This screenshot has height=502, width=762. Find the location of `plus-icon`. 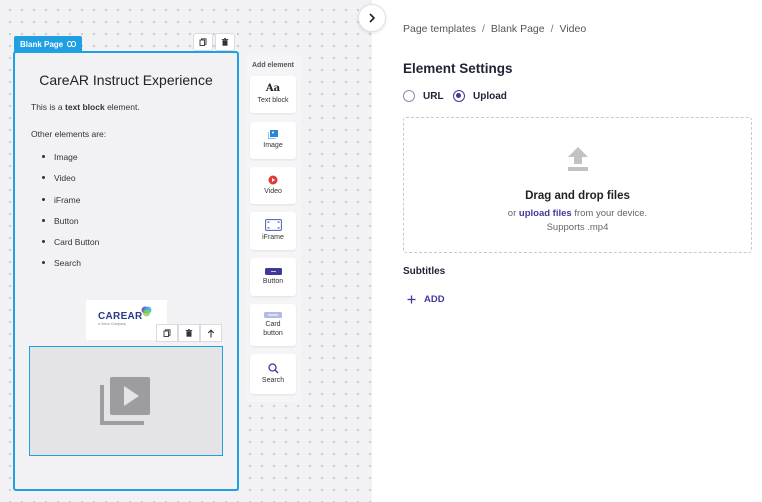

plus-icon is located at coordinates (411, 299).